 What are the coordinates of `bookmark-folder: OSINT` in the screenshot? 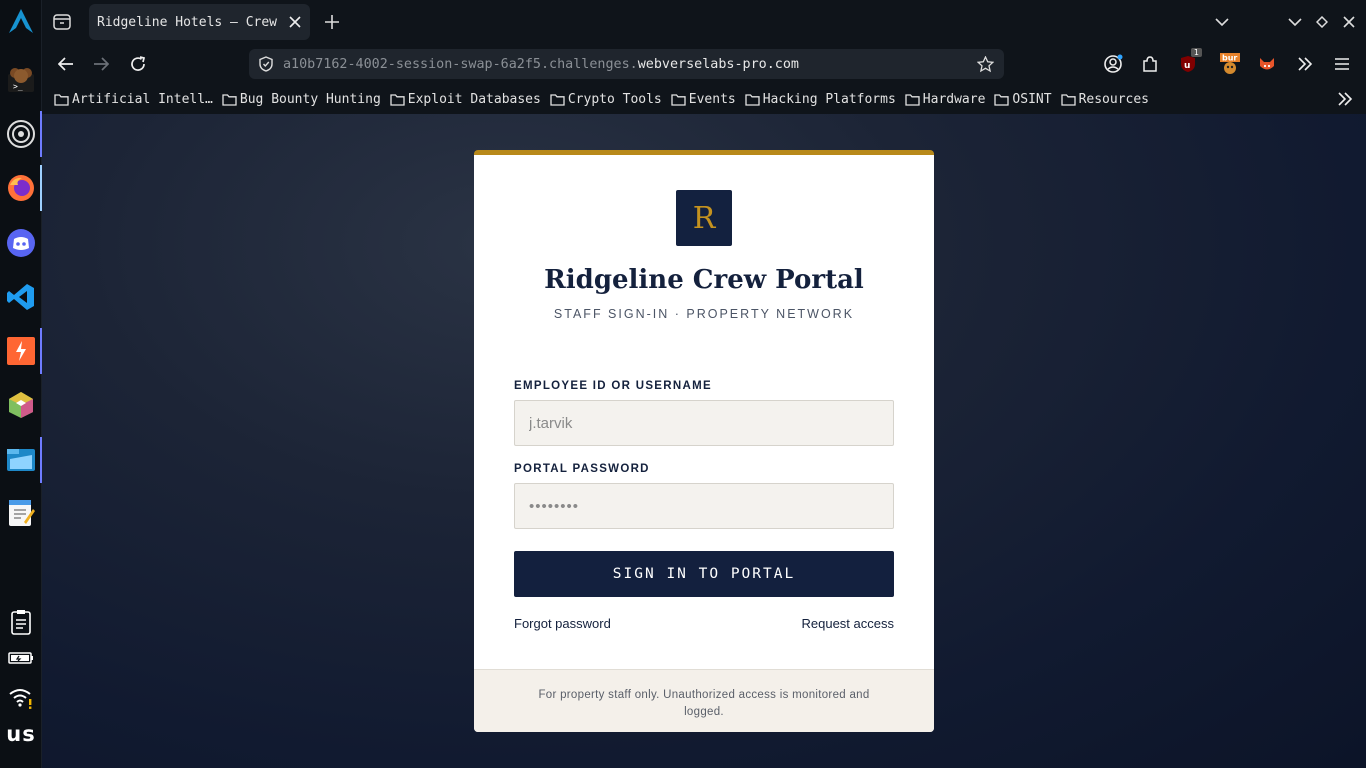 It's located at (1023, 99).